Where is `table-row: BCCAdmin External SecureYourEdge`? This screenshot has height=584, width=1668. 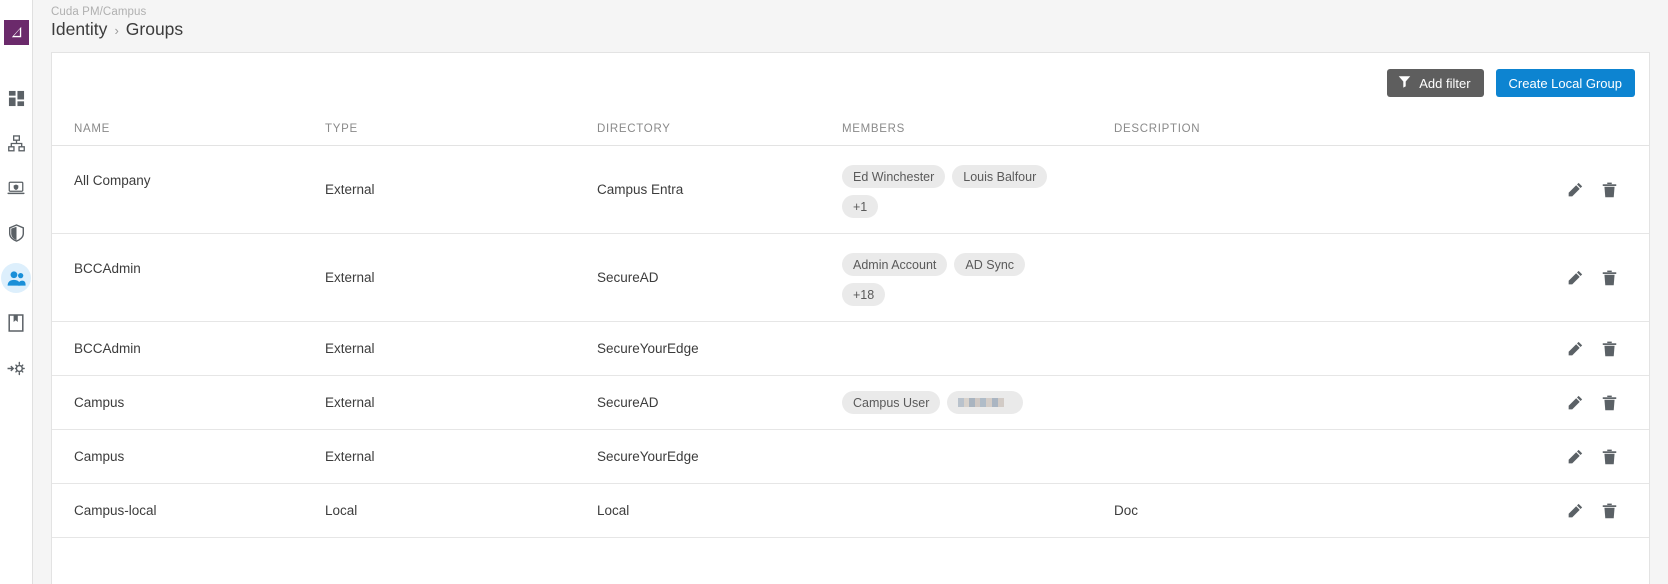
table-row: BCCAdmin External SecureYourEdge is located at coordinates (850, 349).